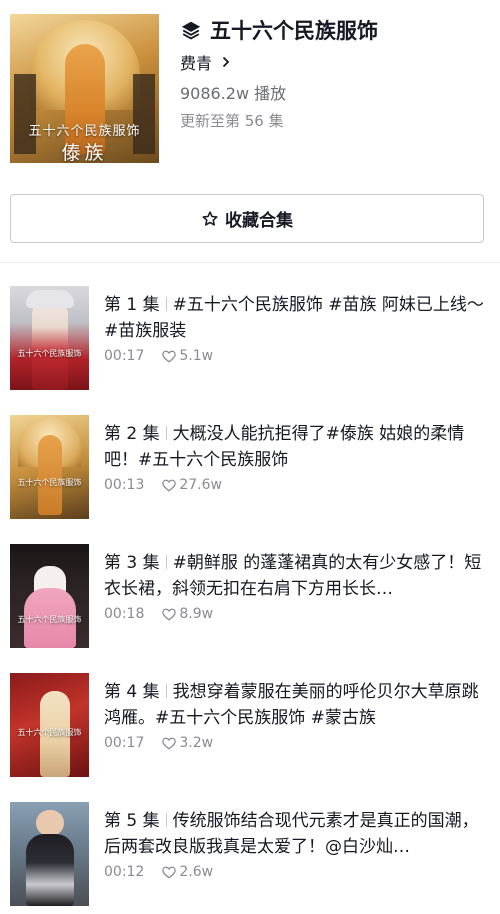 The width and height of the screenshot is (500, 914). Describe the element at coordinates (196, 63) in the screenshot. I see `author-name: 费青` at that location.